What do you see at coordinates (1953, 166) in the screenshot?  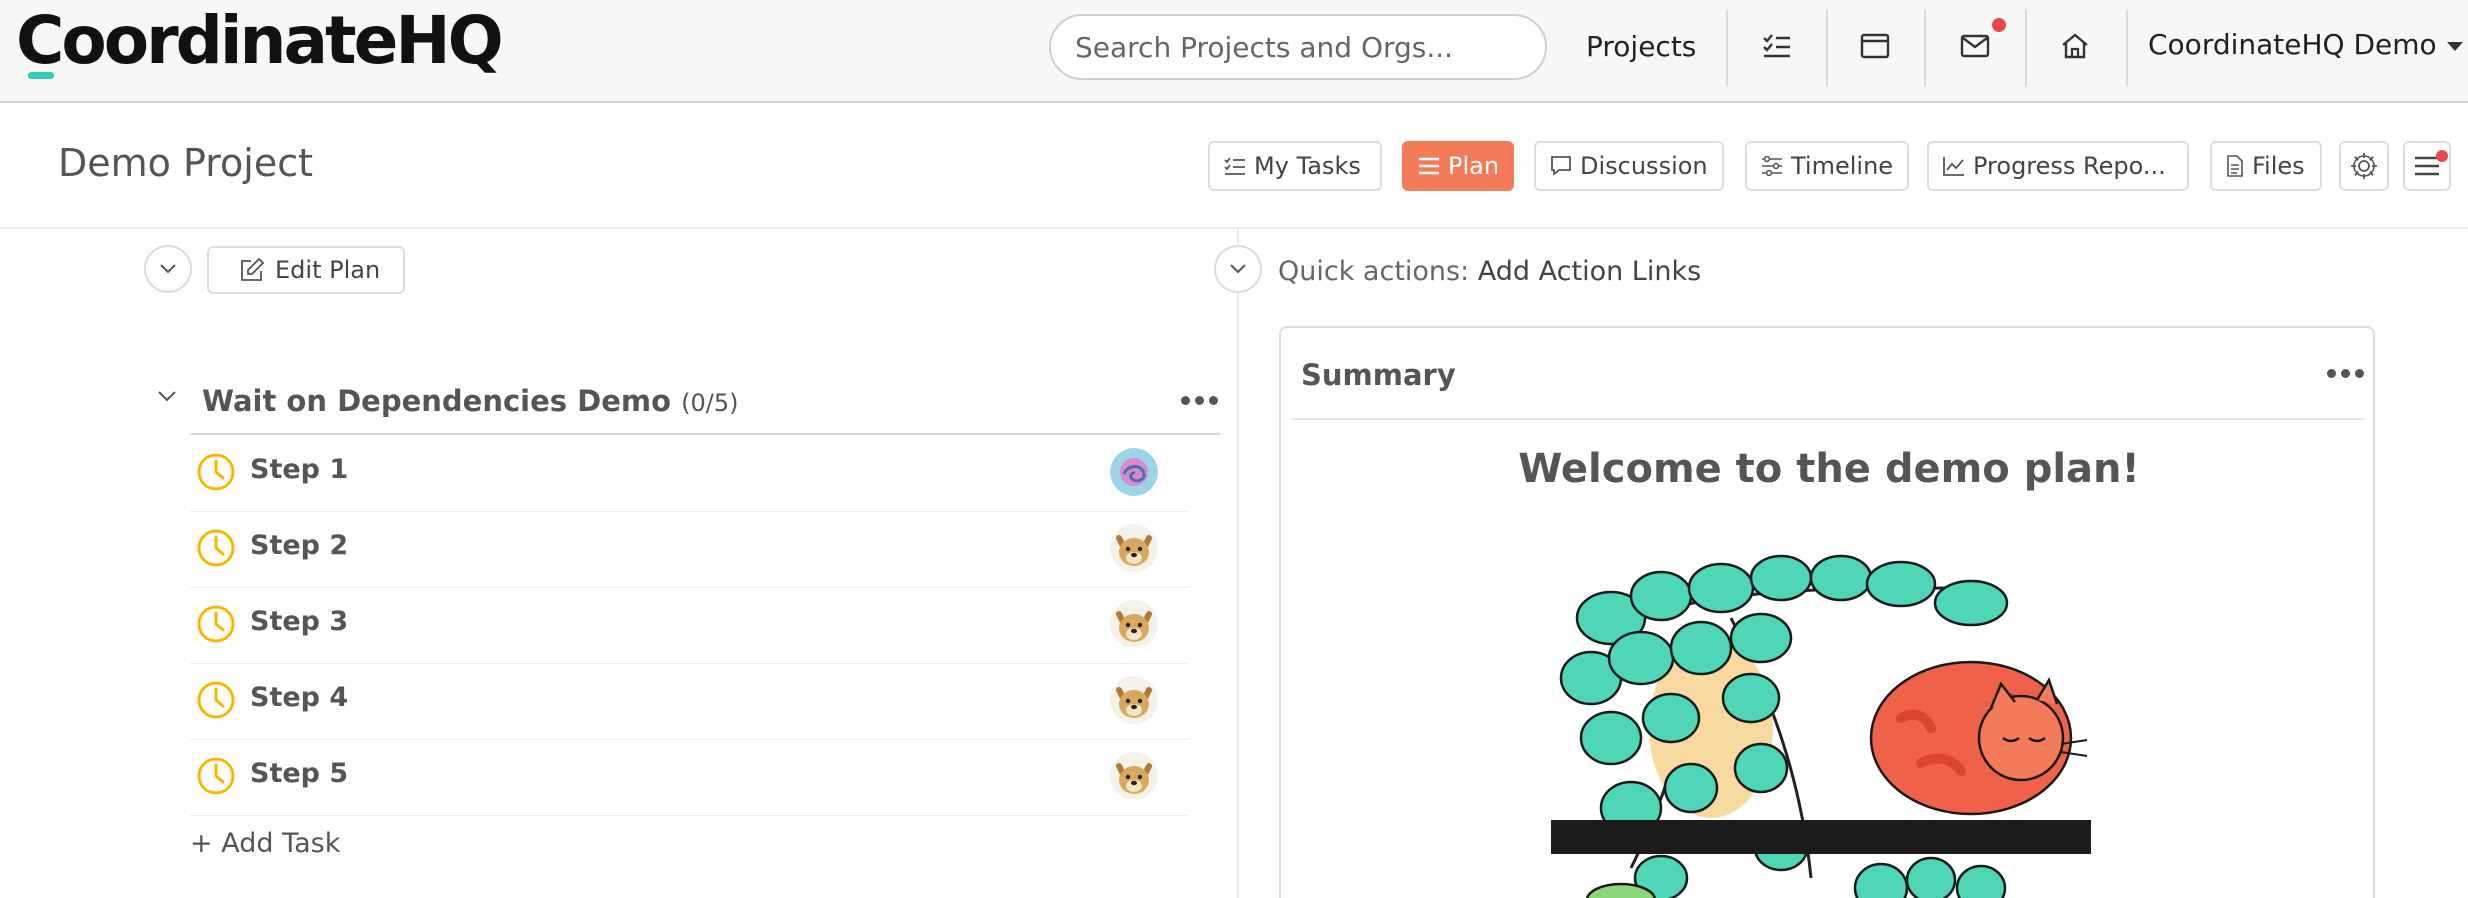 I see `line-chart-icon` at bounding box center [1953, 166].